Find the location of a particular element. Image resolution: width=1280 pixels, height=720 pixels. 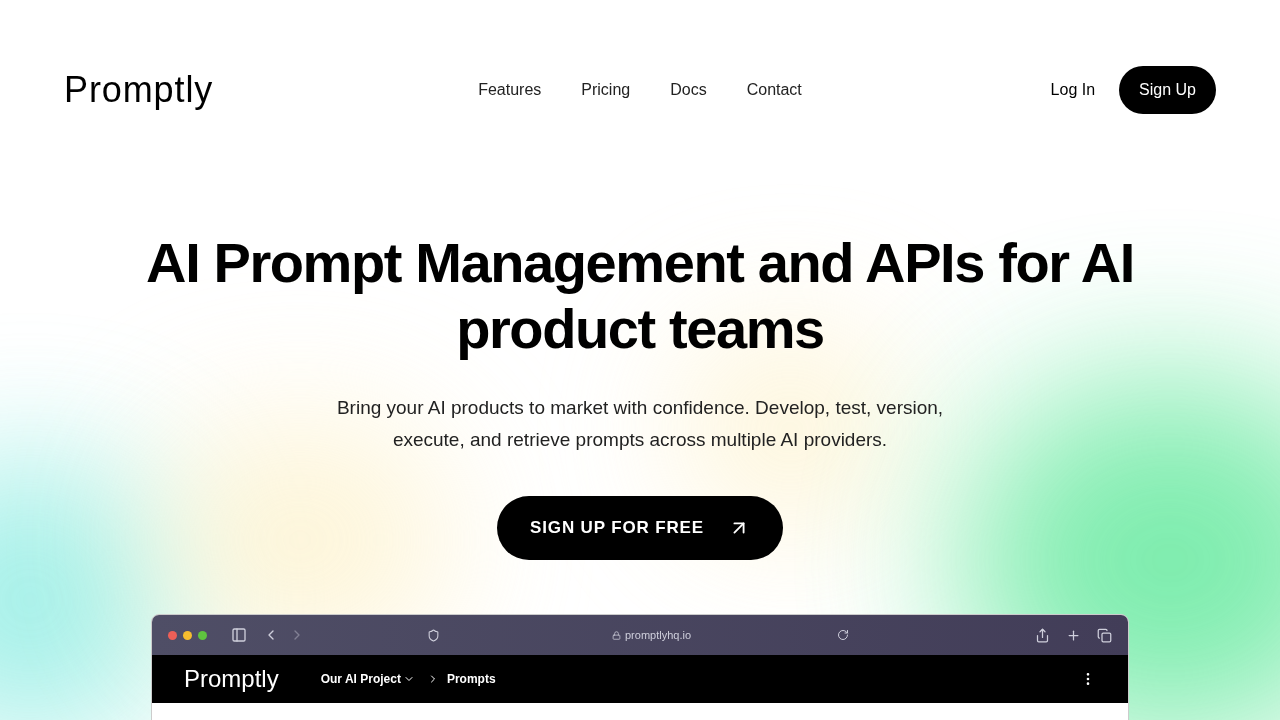

nav-link: Pricing is located at coordinates (606, 90).